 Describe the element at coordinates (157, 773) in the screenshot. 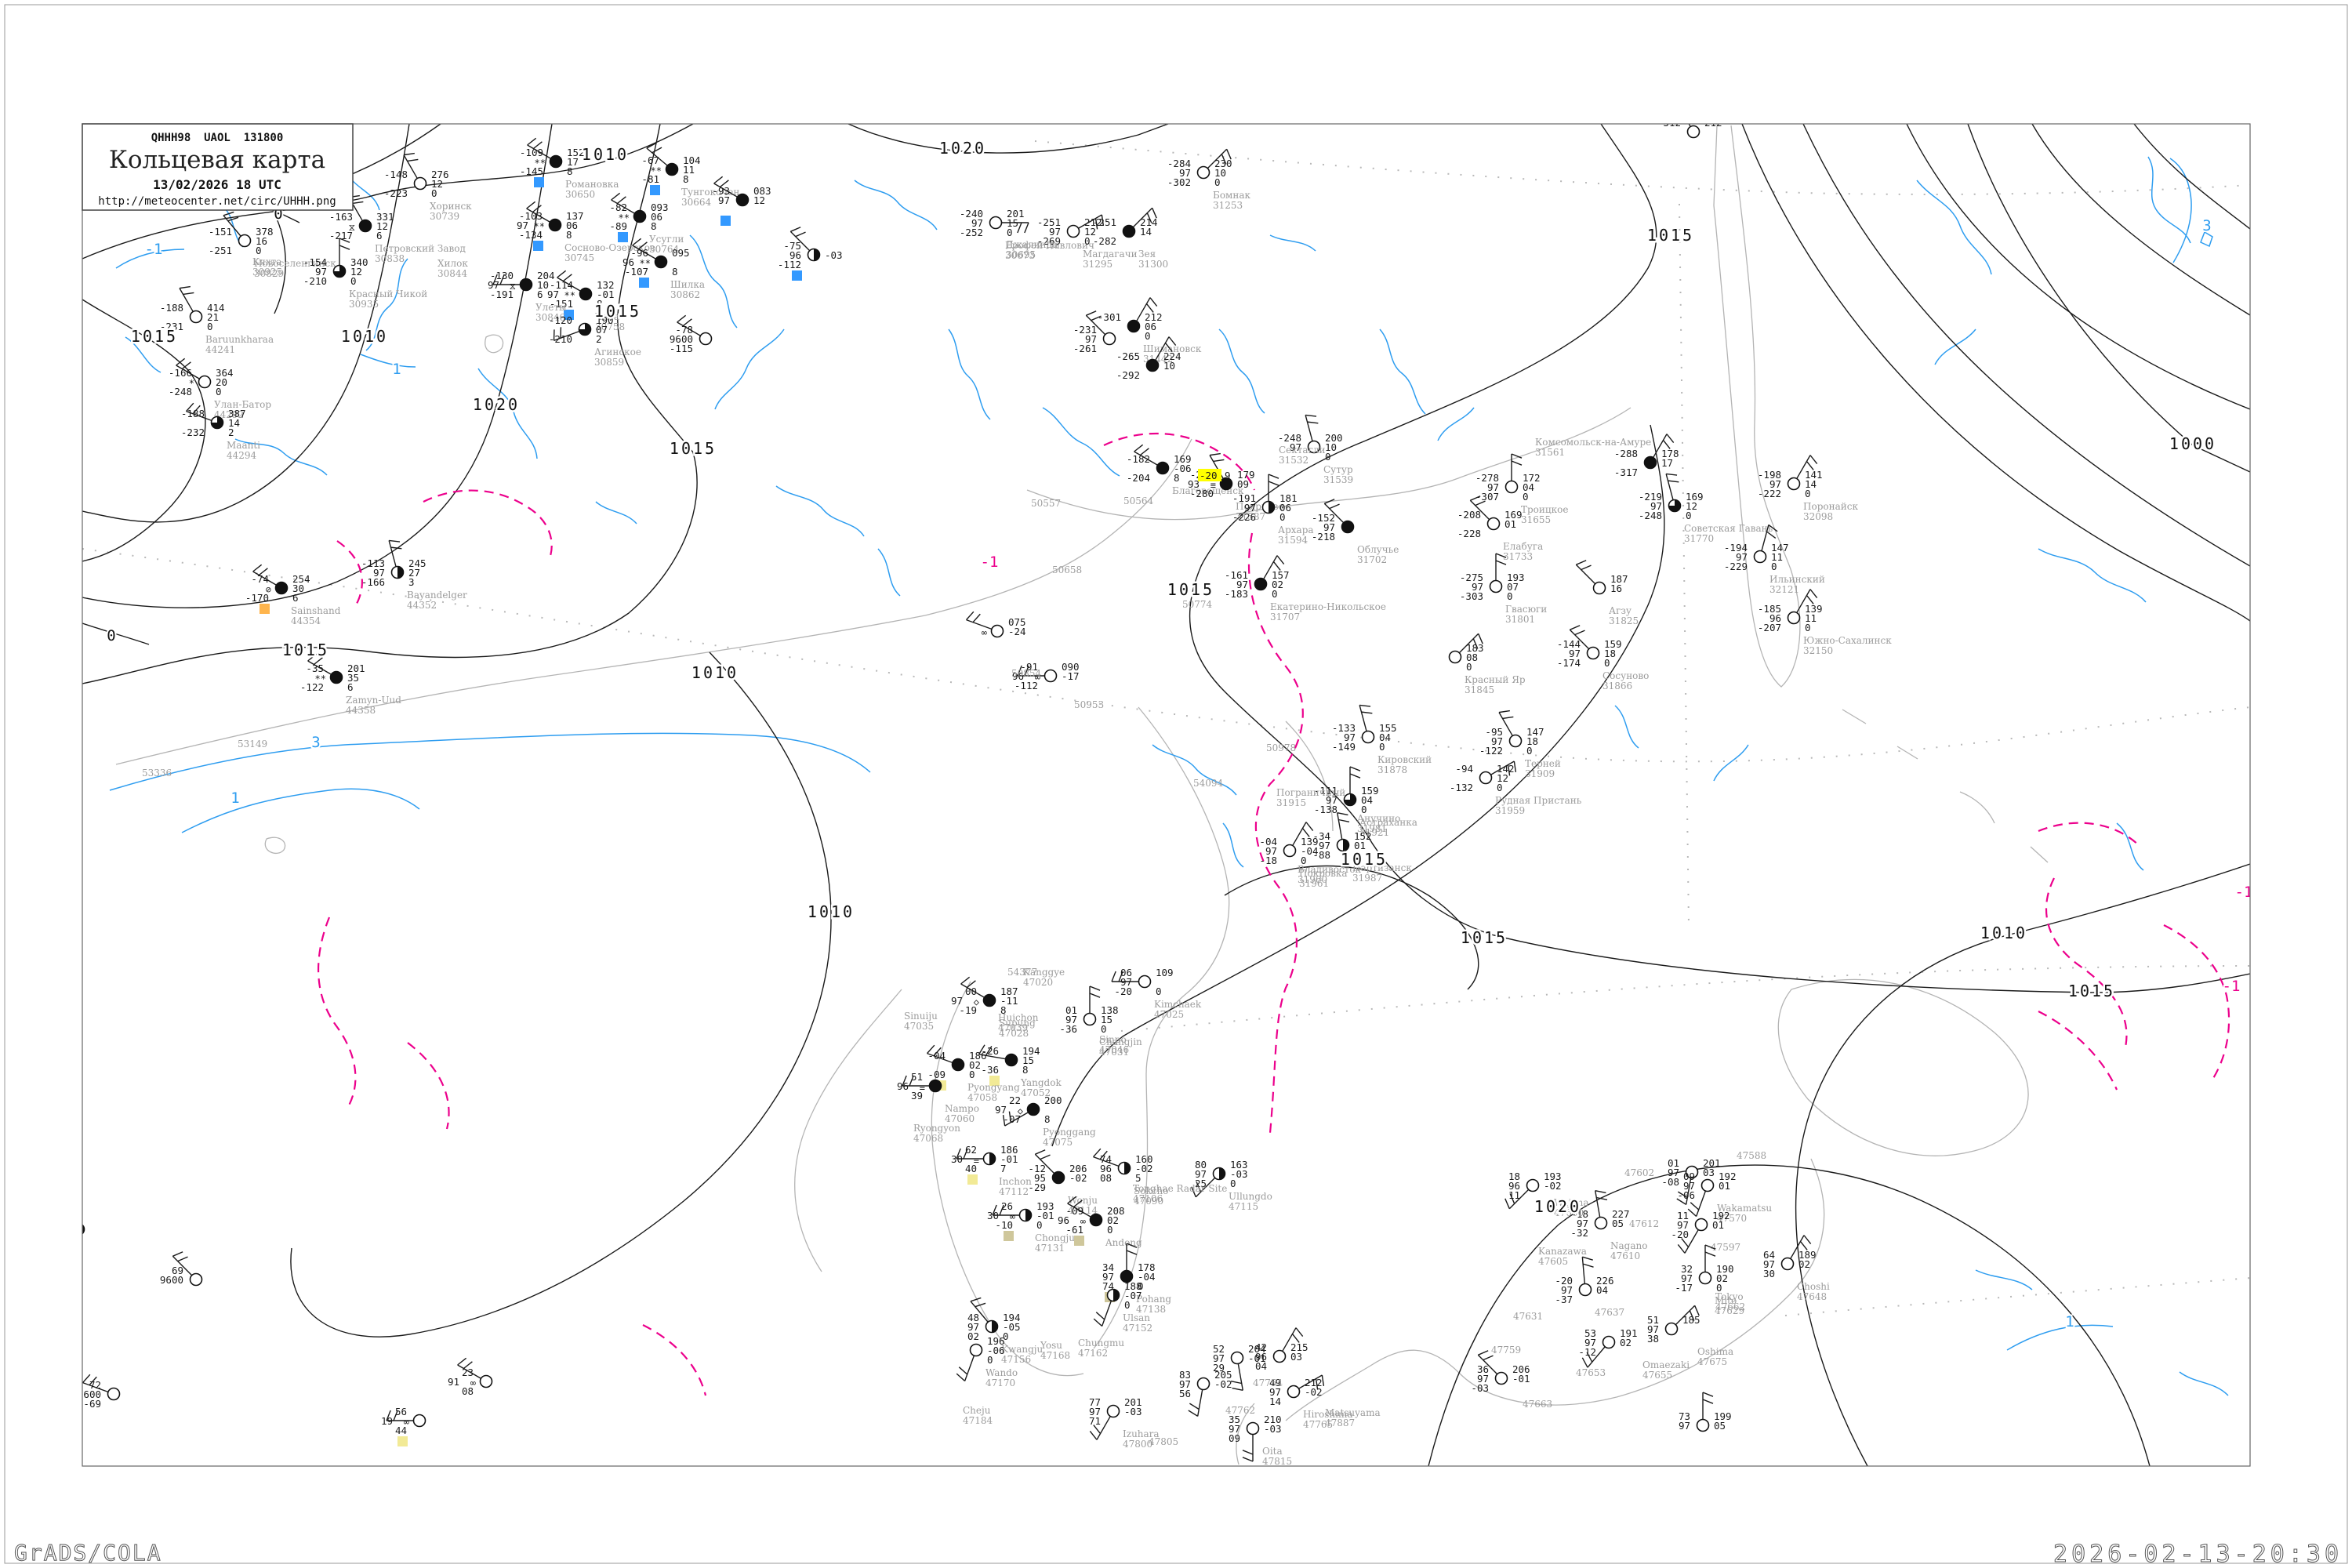

I see `place-label: 53336` at that location.